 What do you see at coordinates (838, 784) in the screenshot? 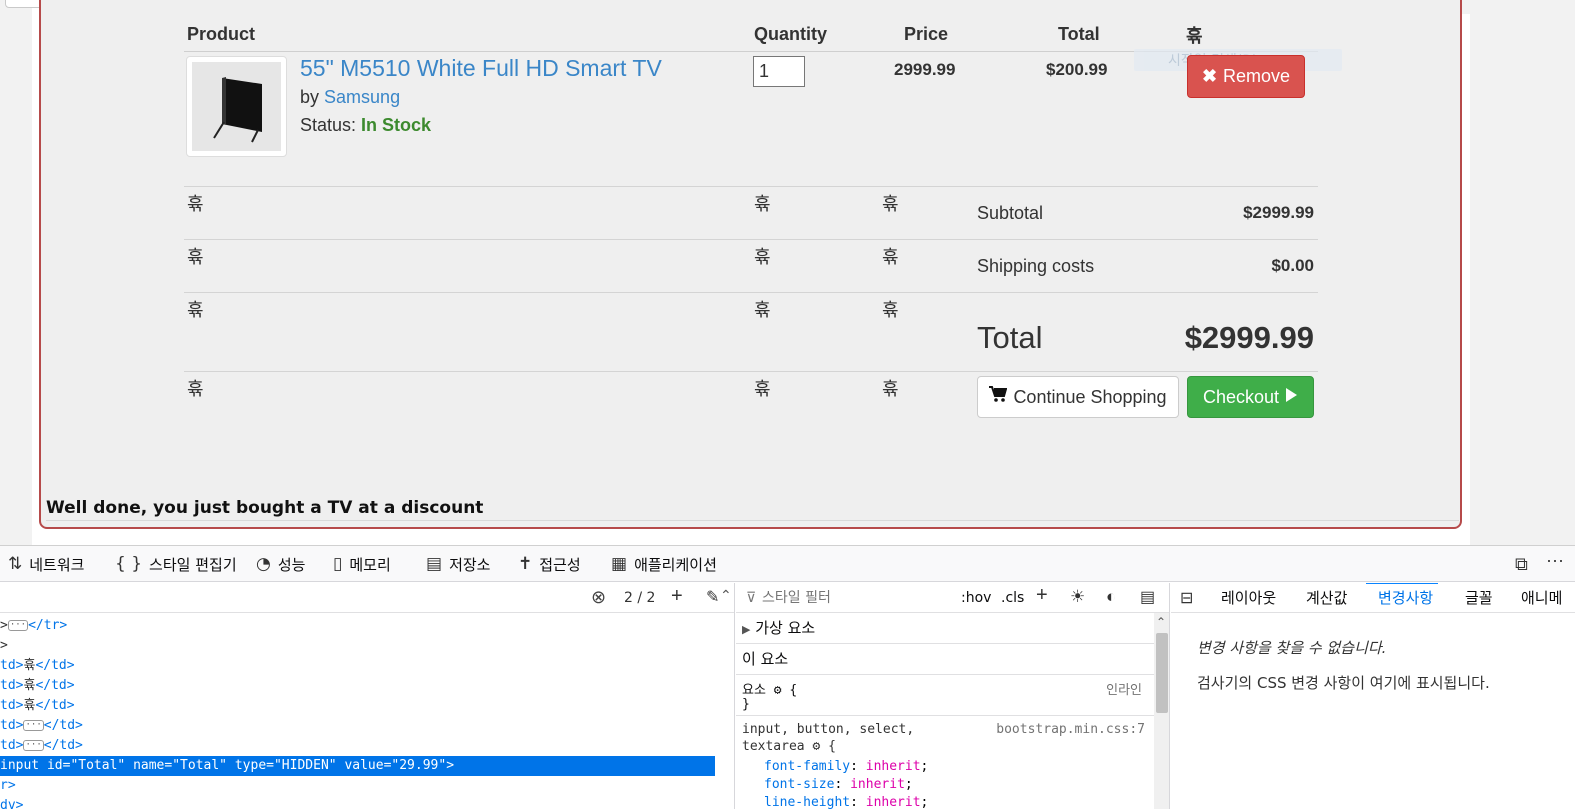
I see `css-declaration: font-size: inherit;` at bounding box center [838, 784].